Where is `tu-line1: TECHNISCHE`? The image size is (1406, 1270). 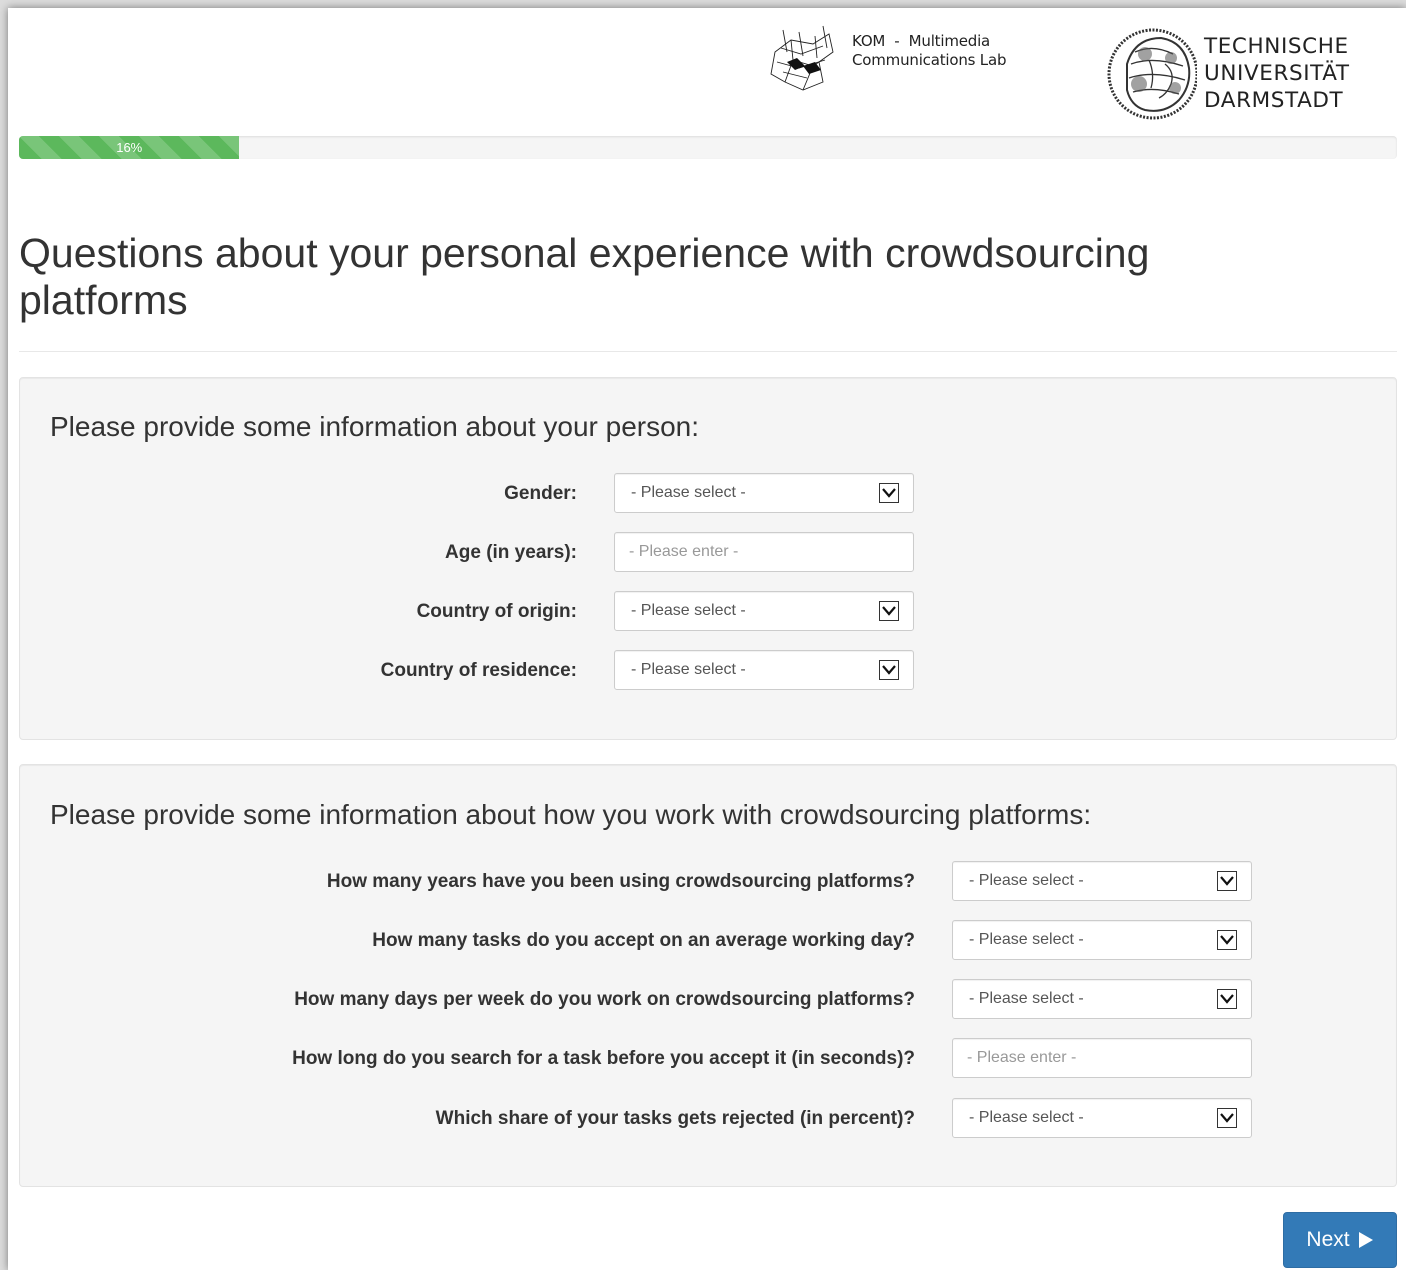
tu-line1: TECHNISCHE is located at coordinates (1276, 46).